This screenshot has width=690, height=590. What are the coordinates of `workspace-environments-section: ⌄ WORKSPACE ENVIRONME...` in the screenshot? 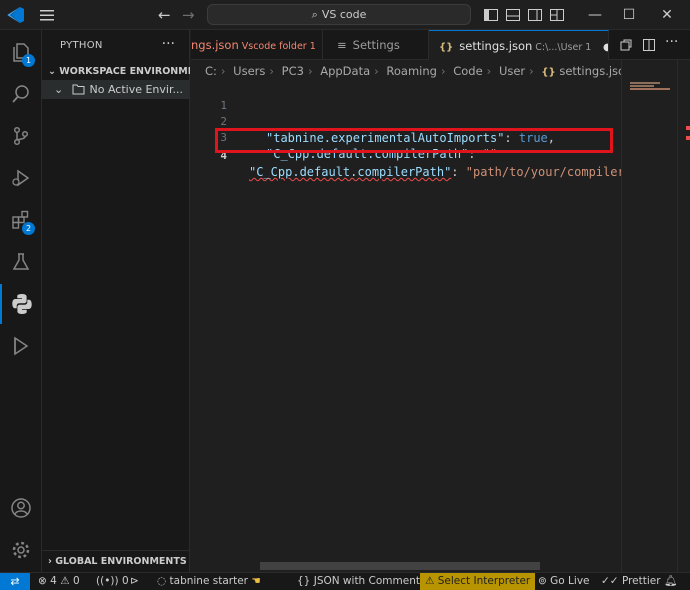 It's located at (116, 72).